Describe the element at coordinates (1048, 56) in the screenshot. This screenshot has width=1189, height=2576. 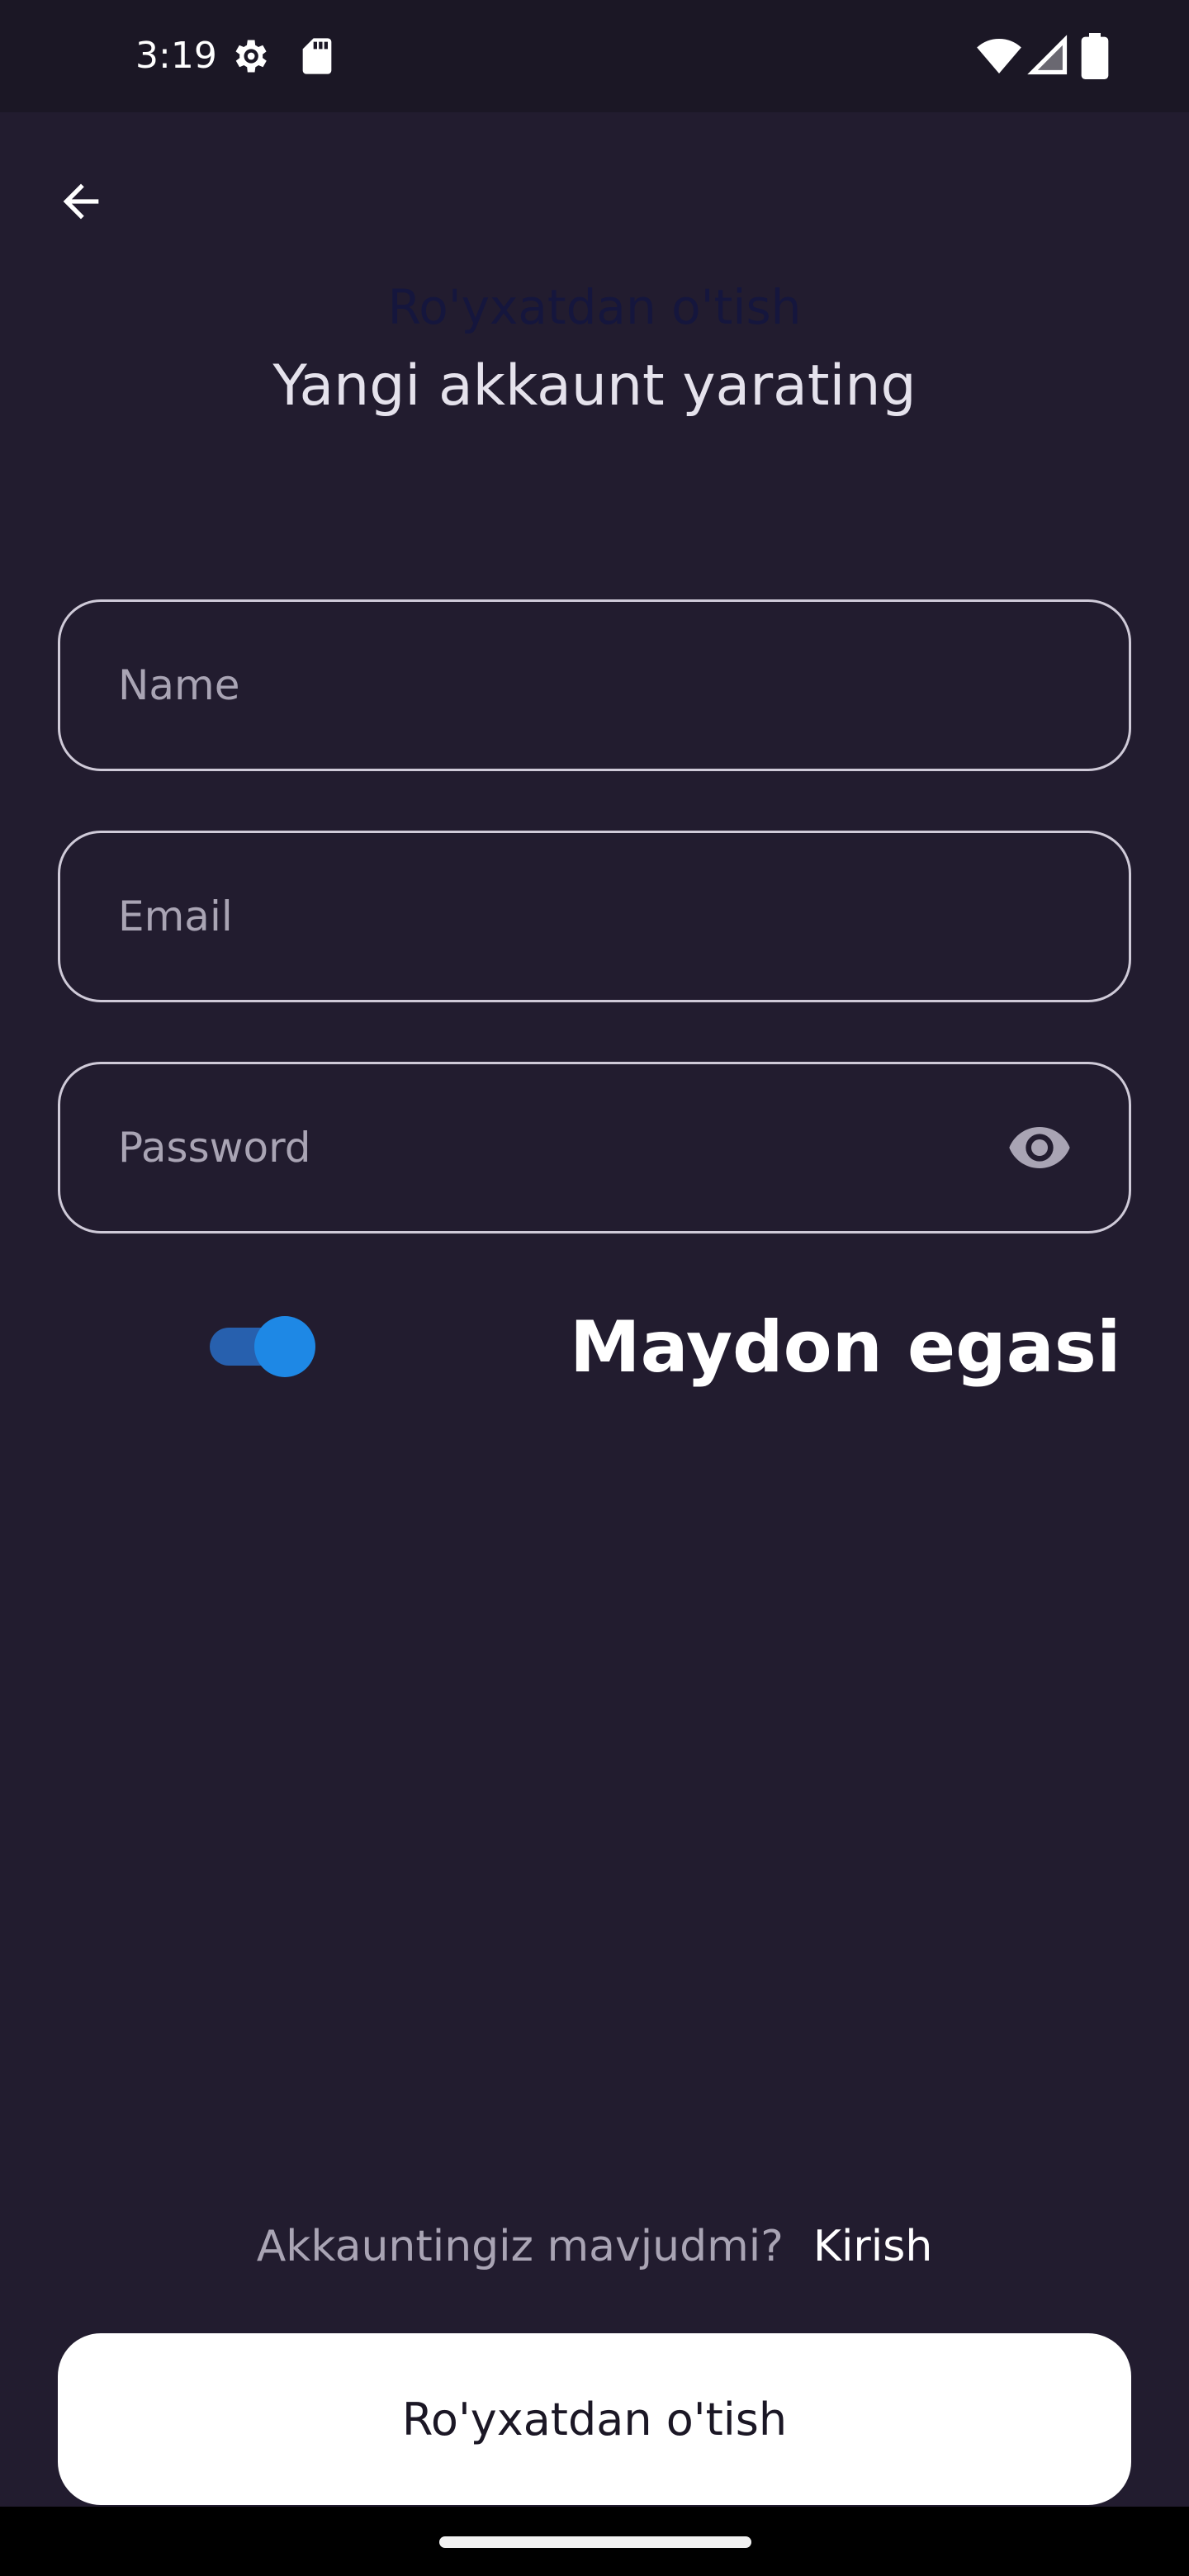
I see `signal-icon` at that location.